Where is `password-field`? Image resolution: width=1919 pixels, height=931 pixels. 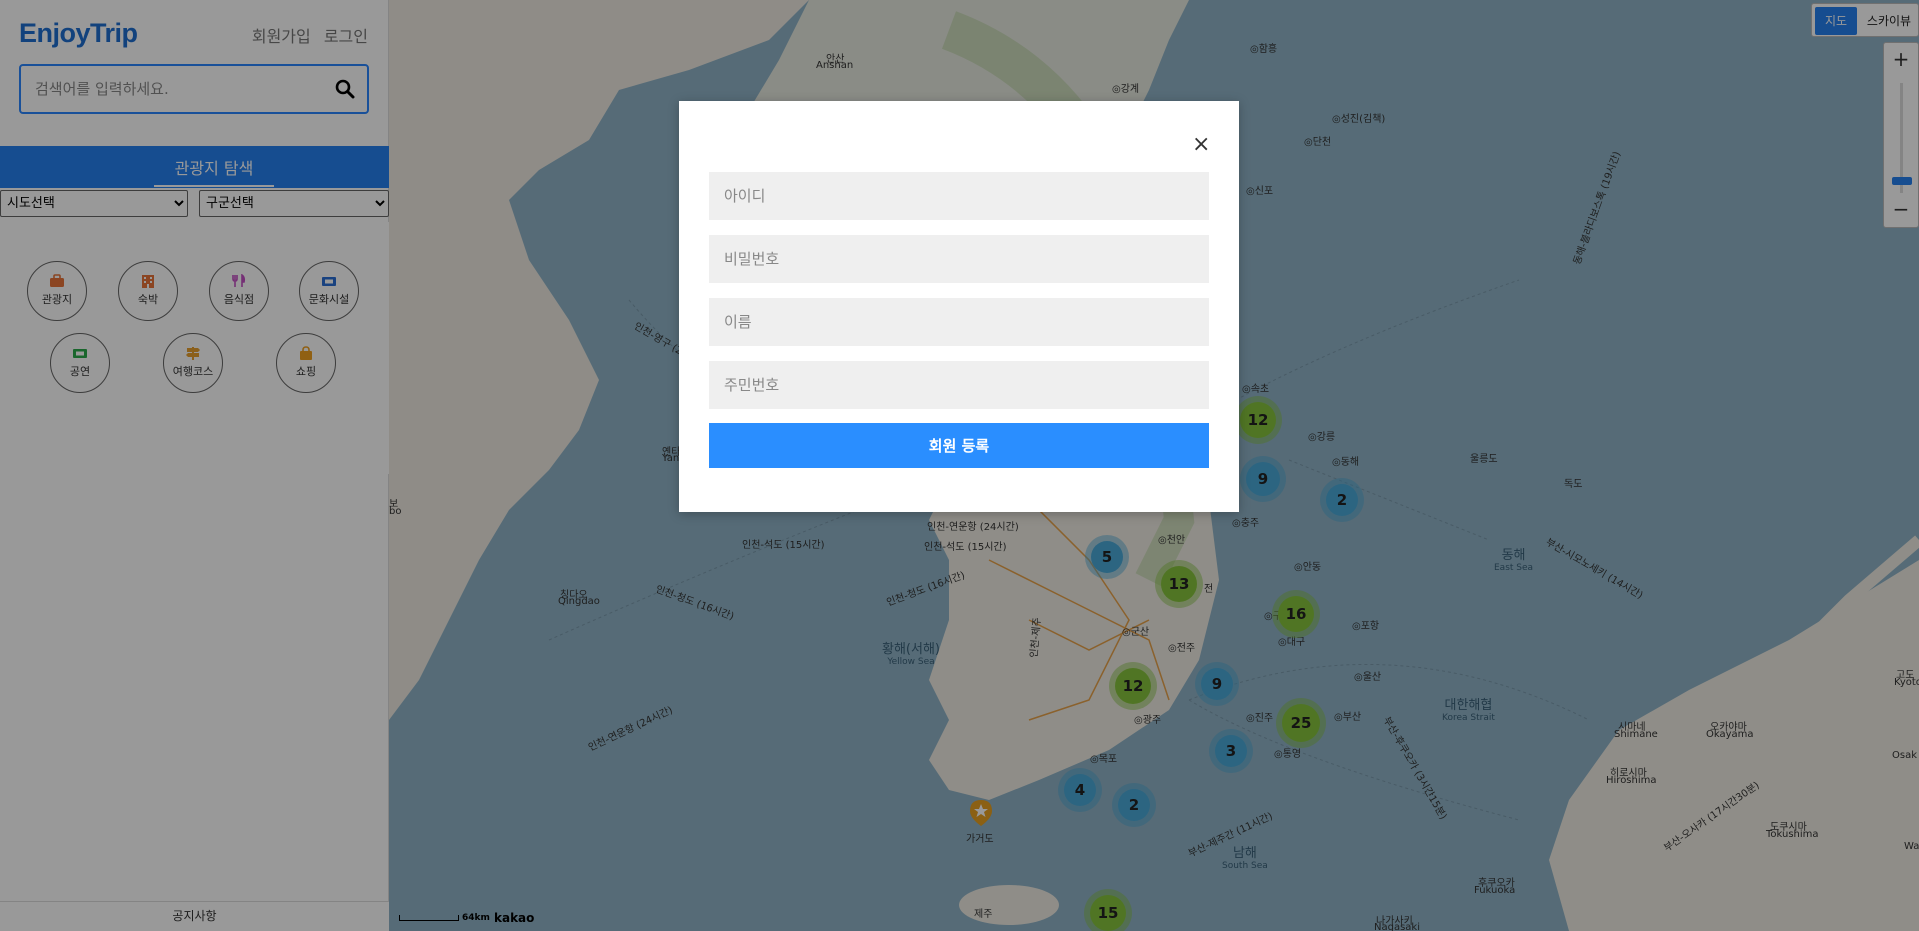
password-field is located at coordinates (959, 259).